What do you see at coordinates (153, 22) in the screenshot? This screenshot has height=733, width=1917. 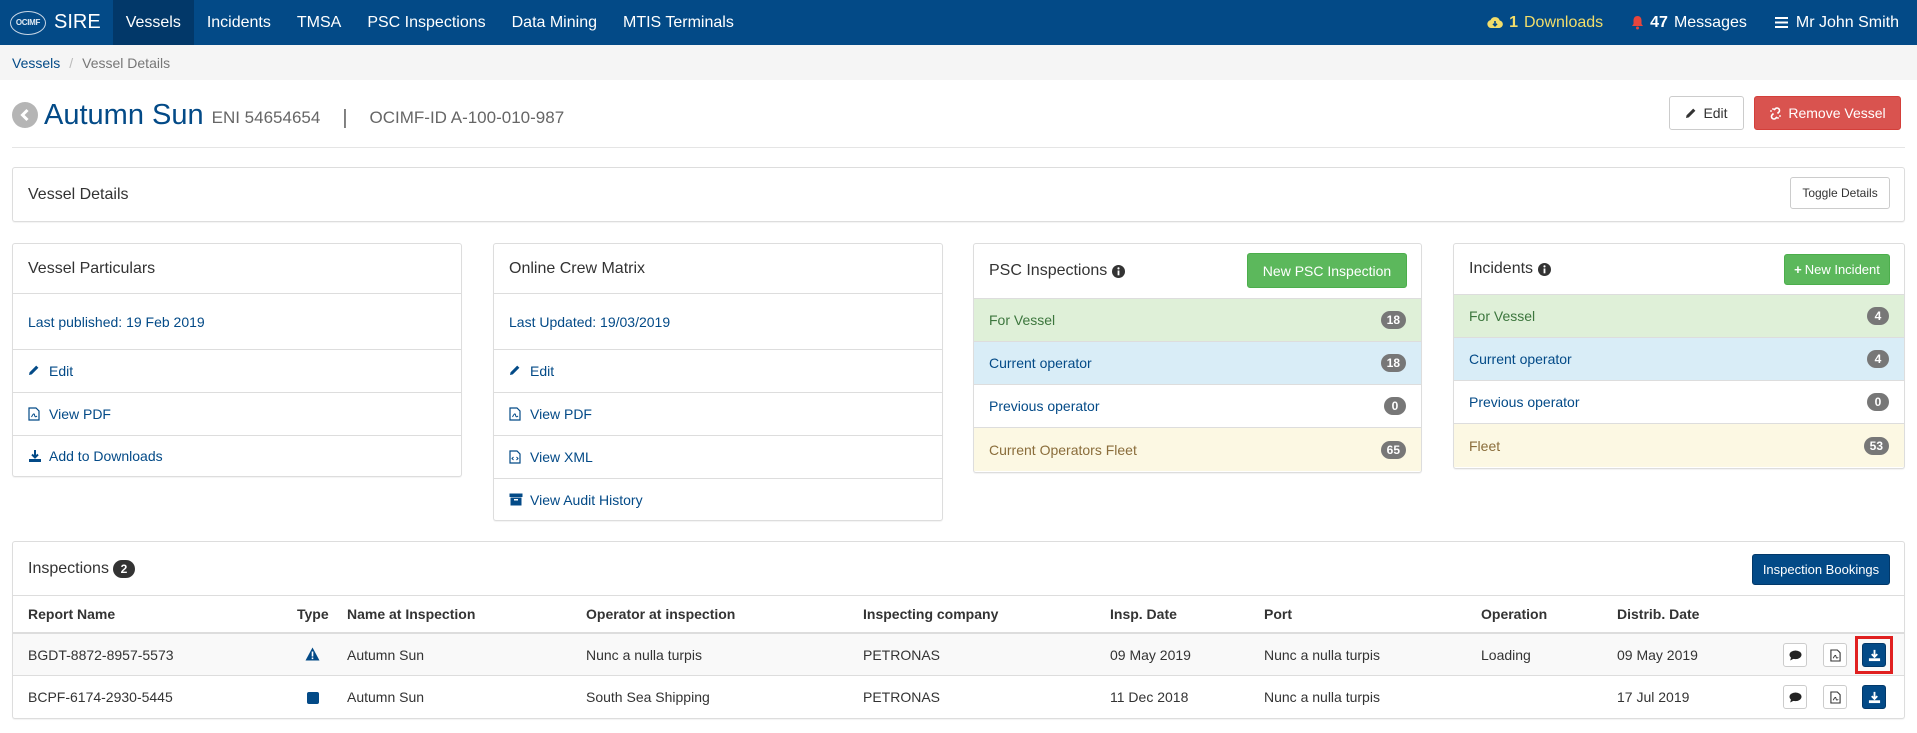 I see `nav-item-vessels: Vessels` at bounding box center [153, 22].